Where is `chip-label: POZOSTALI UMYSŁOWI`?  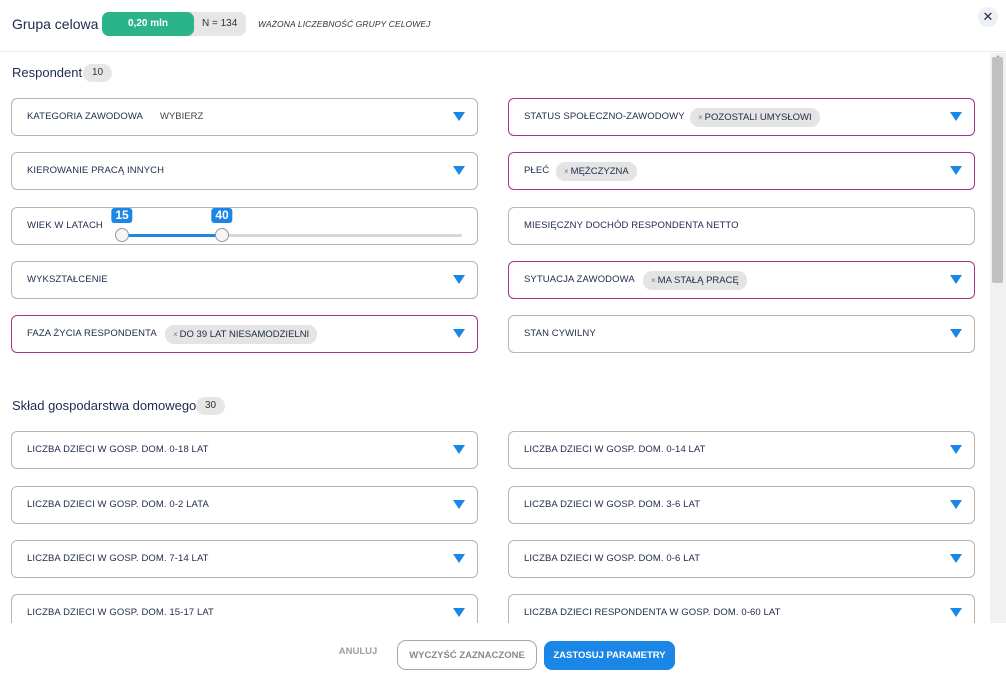 chip-label: POZOSTALI UMYSŁOWI is located at coordinates (758, 117).